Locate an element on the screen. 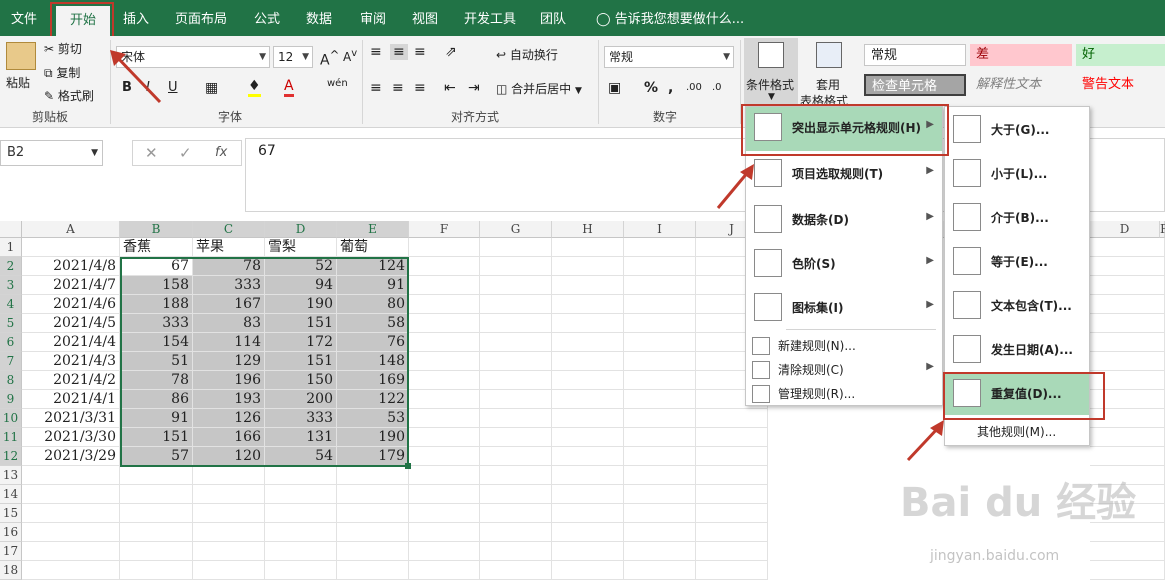  cell: 2021/4/7 is located at coordinates (71, 285).